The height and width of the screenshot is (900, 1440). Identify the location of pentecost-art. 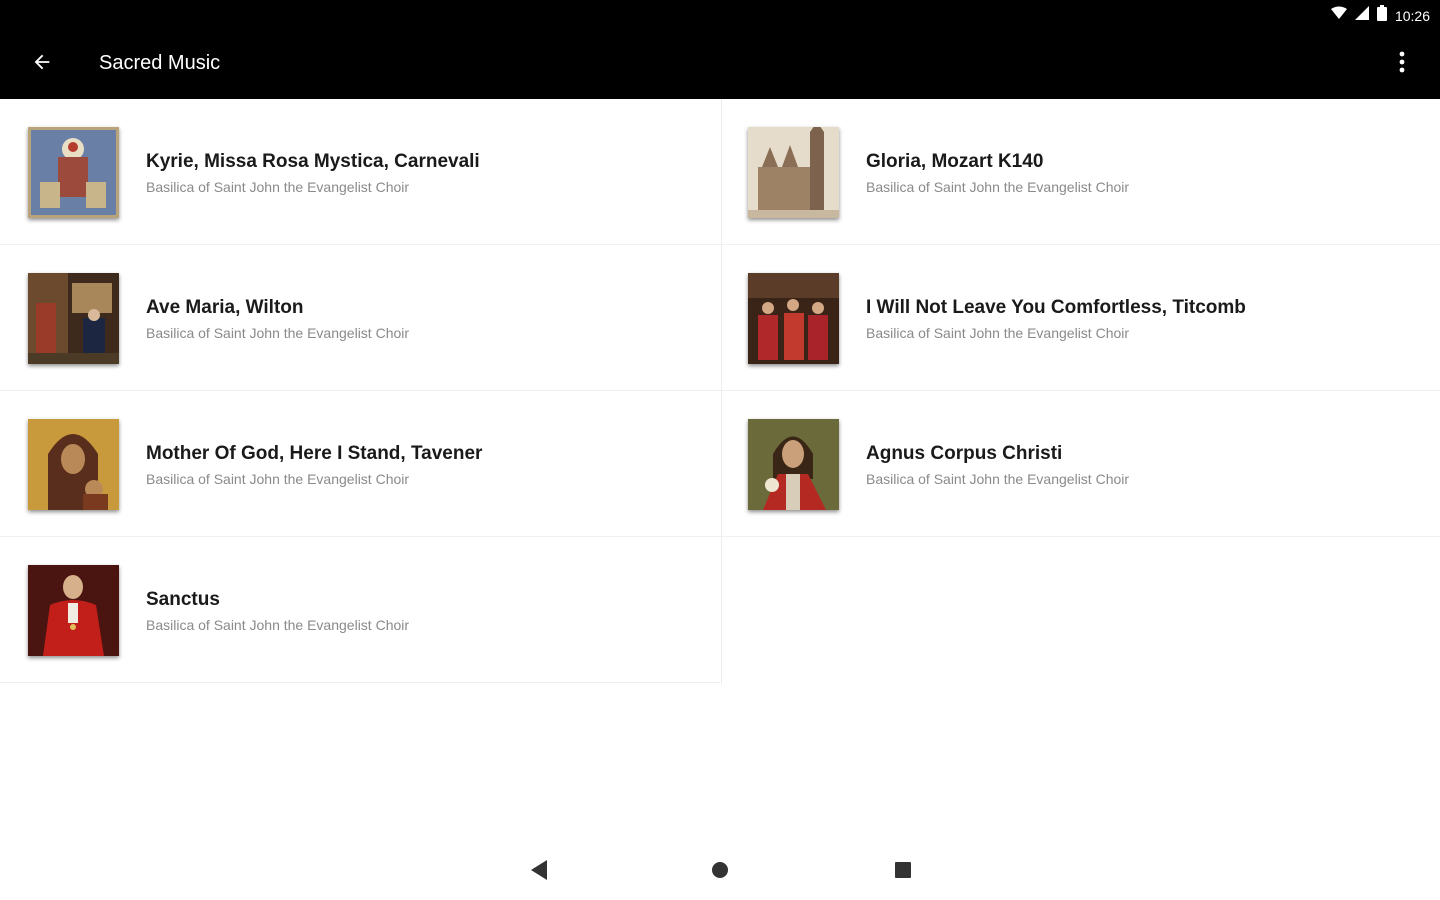
(793, 318).